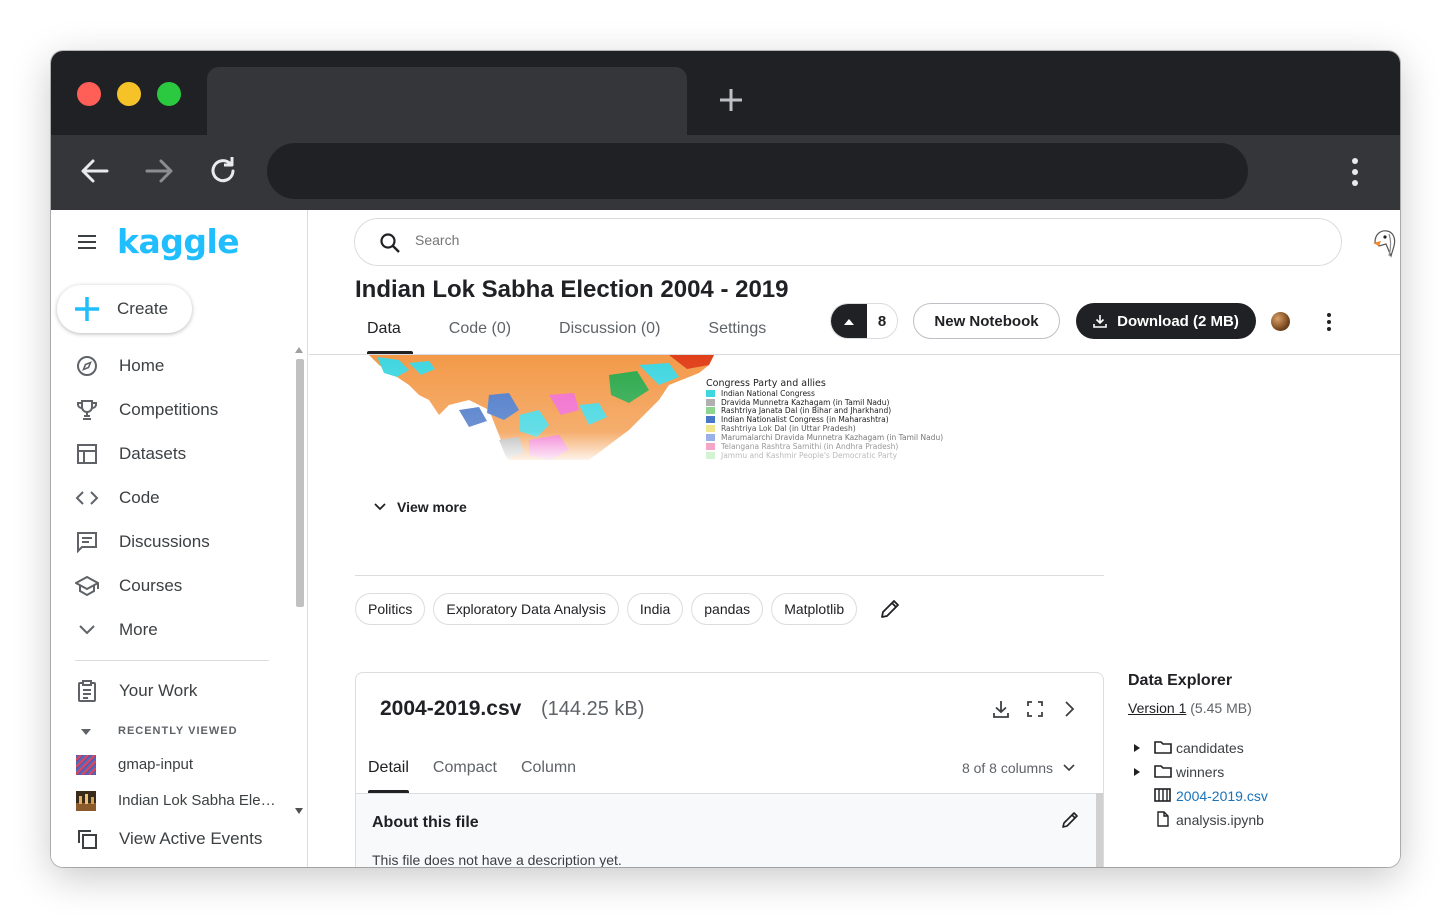 The image size is (1451, 918). Describe the element at coordinates (1210, 748) in the screenshot. I see `tree-item-label: candidates` at that location.